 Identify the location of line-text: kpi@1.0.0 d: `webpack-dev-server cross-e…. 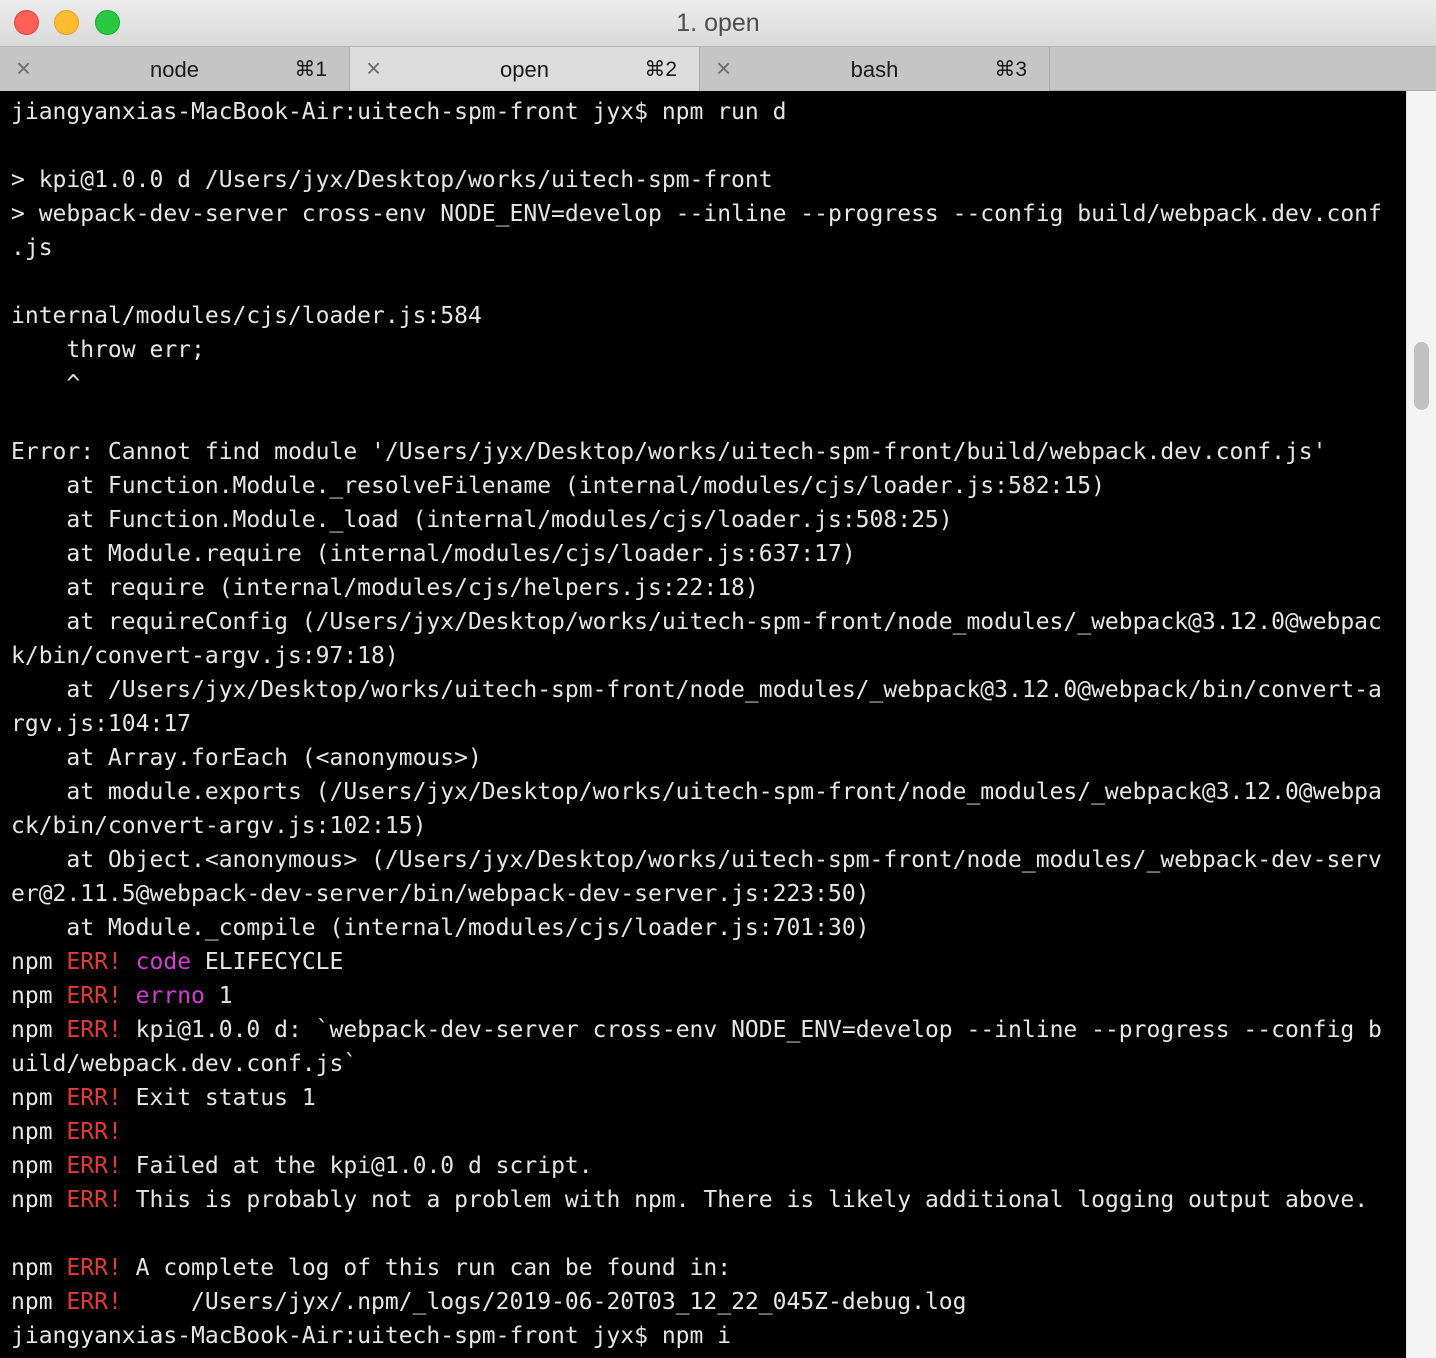
(758, 1030).